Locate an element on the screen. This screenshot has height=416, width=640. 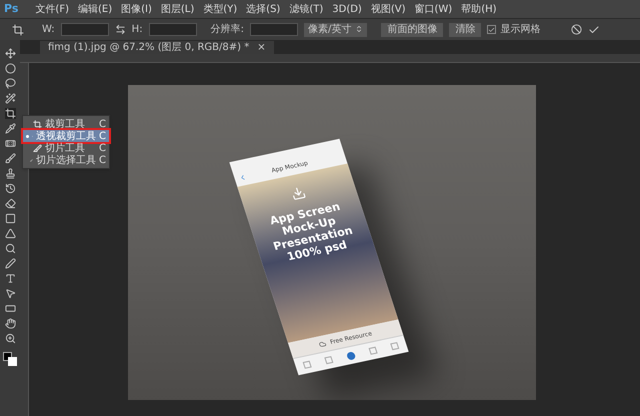
resolution-label: 分辨率: is located at coordinates (227, 29).